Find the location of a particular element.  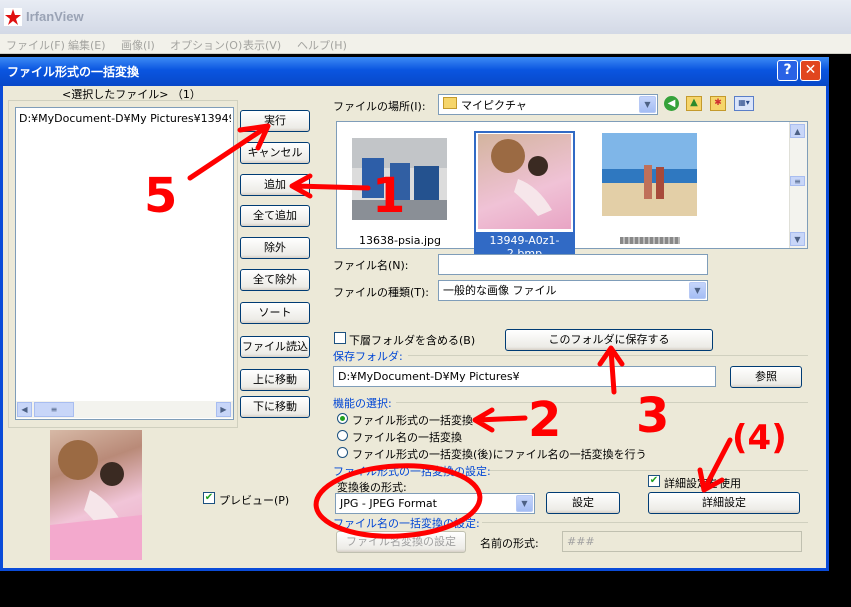

annotation-2: 2 is located at coordinates (545, 420).